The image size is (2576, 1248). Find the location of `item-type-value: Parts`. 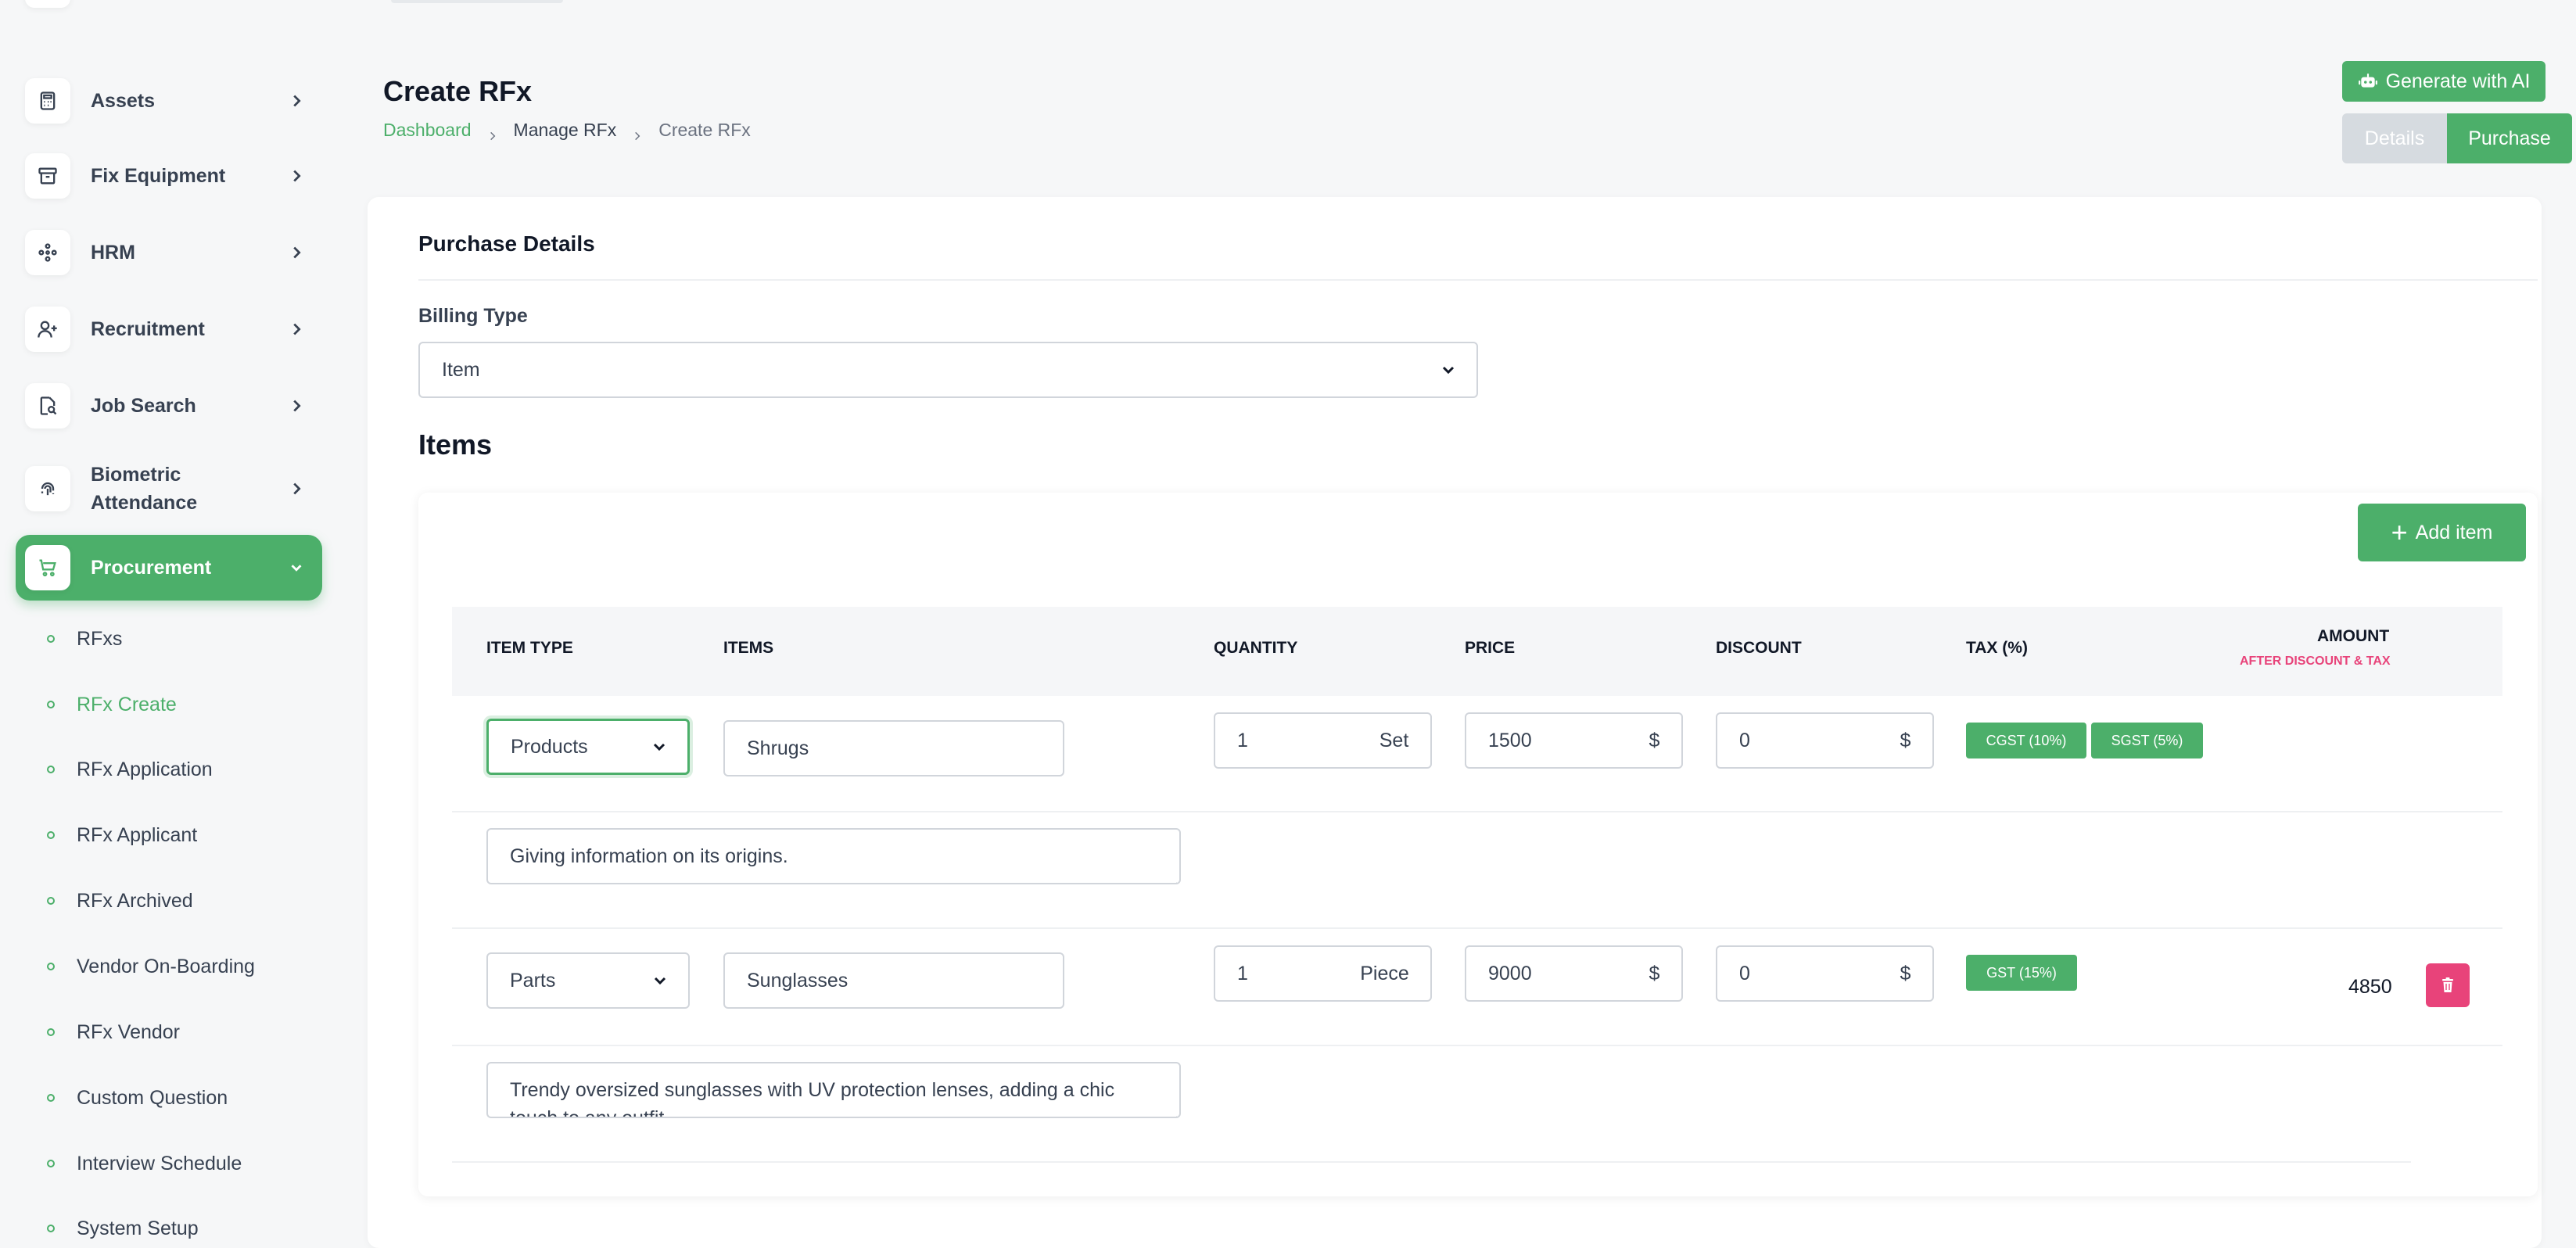

item-type-value: Parts is located at coordinates (533, 980).